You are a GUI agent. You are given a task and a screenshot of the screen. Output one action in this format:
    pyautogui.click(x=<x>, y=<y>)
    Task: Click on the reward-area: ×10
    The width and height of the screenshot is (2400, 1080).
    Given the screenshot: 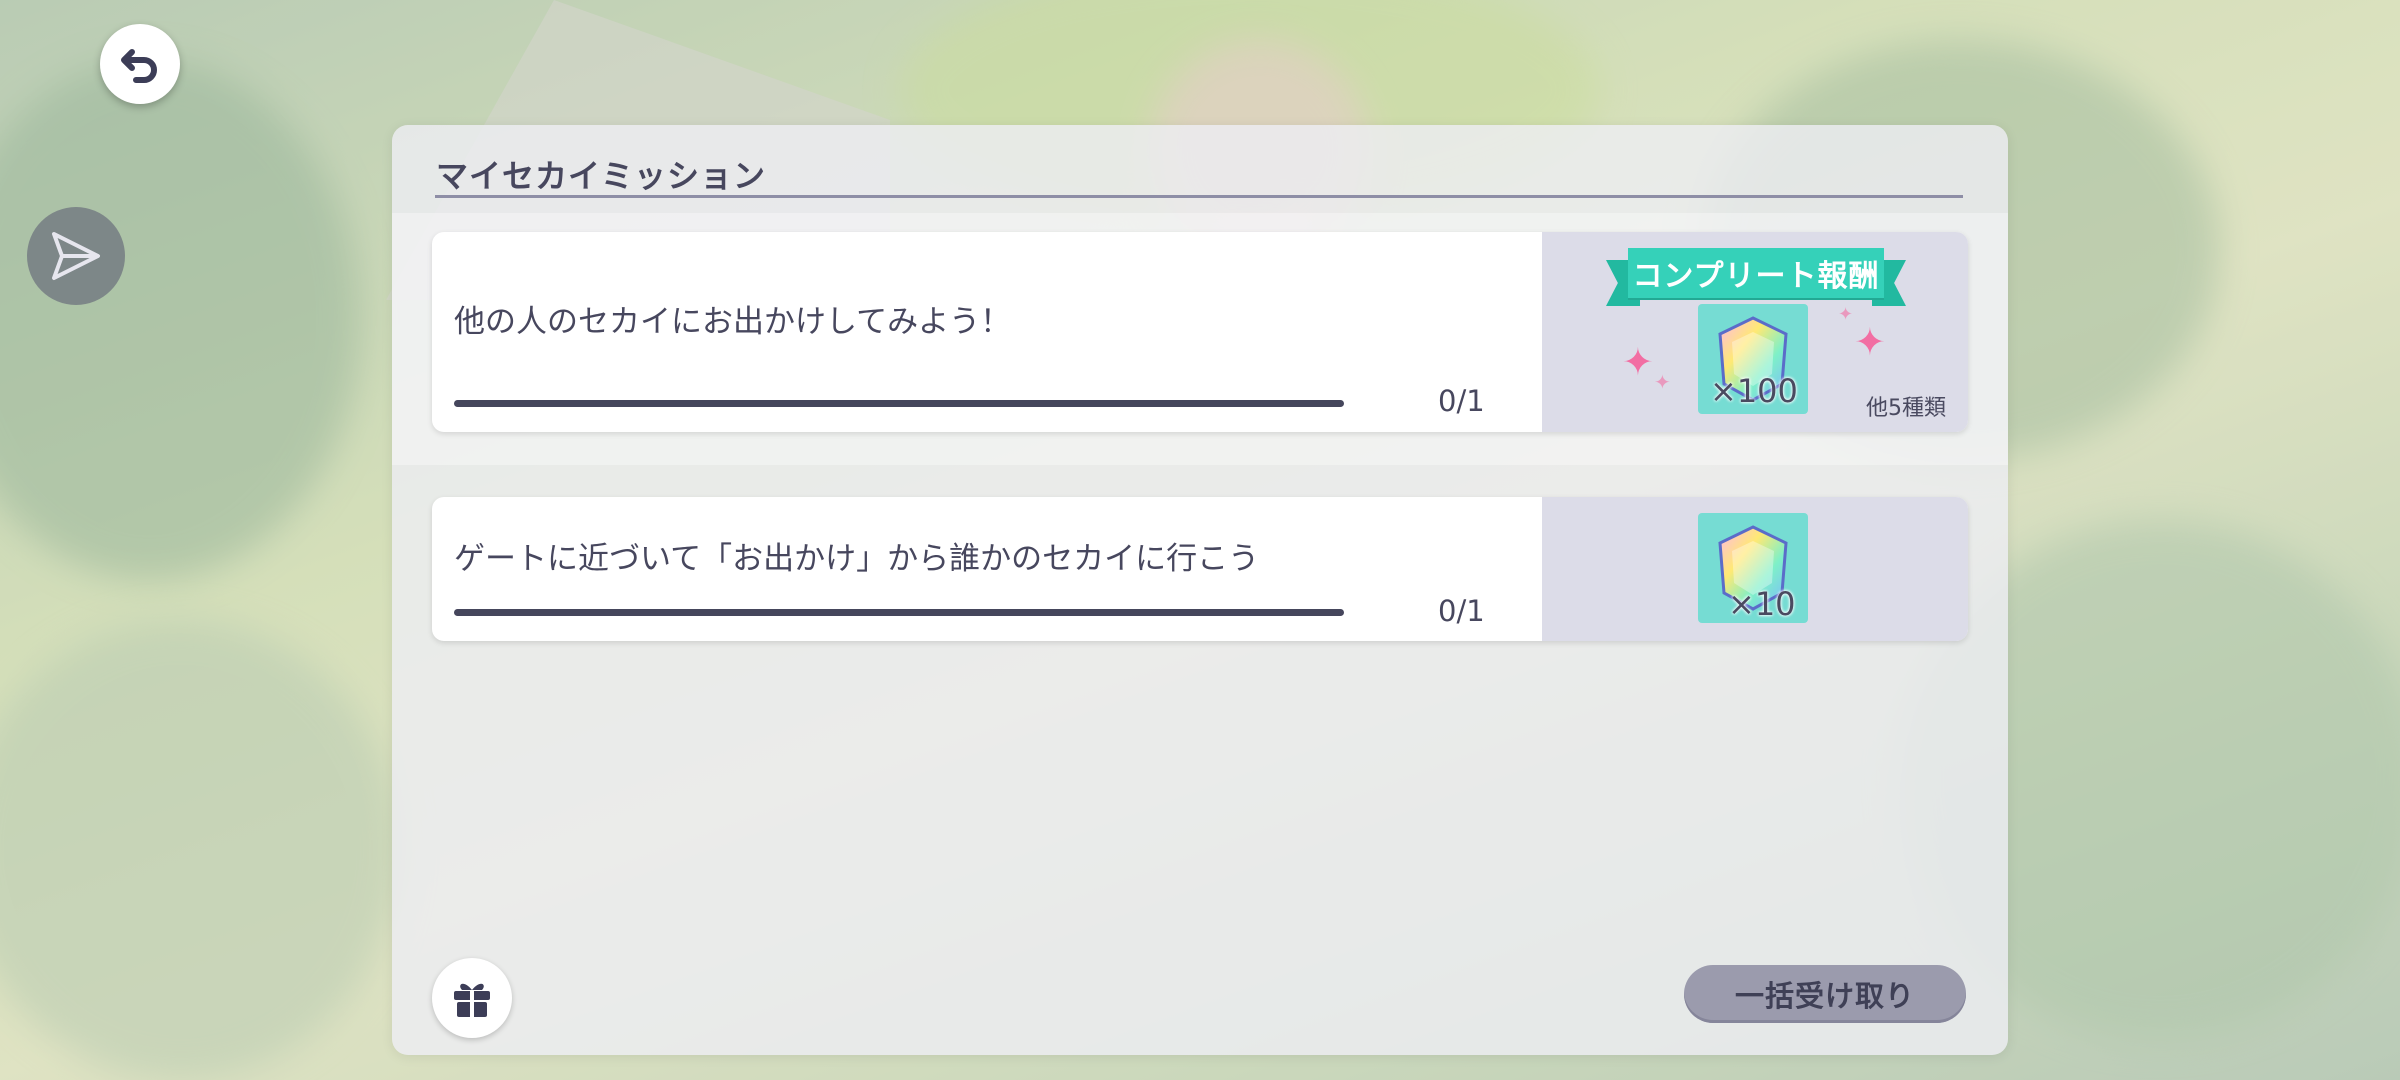 What is the action you would take?
    pyautogui.click(x=1755, y=569)
    